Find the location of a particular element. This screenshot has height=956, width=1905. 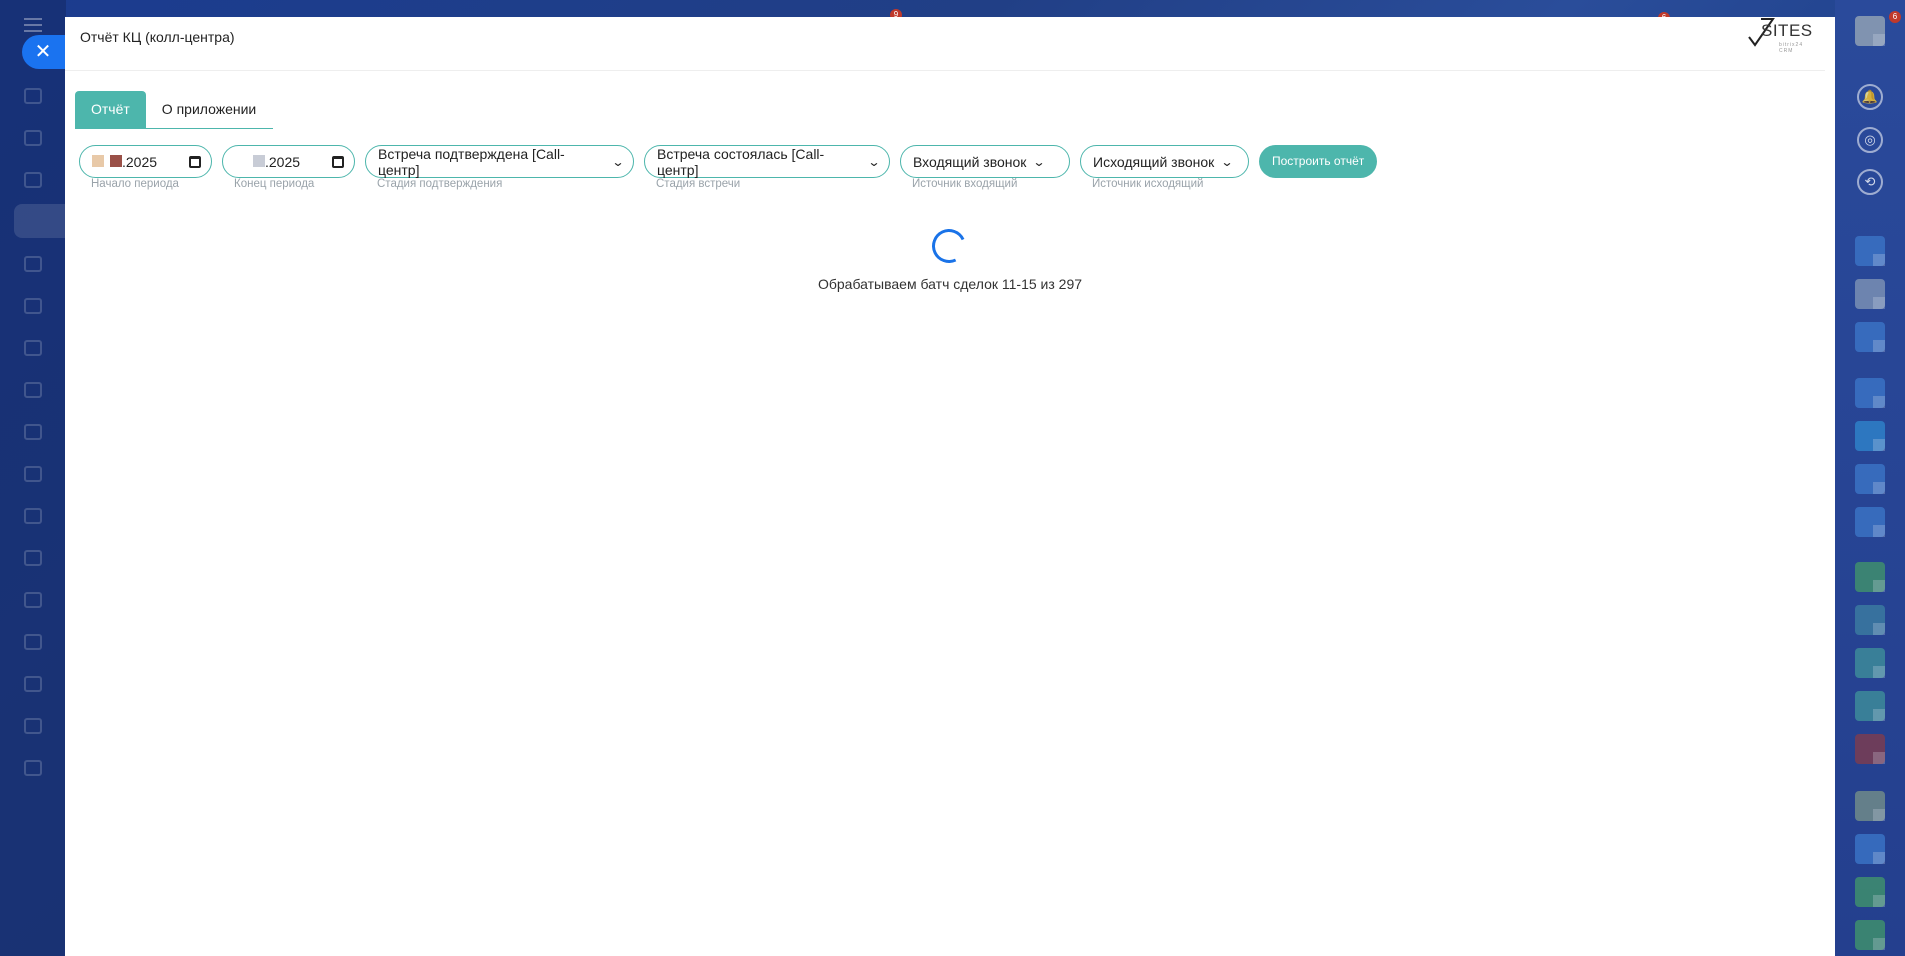

tab-about: О приложении is located at coordinates (209, 109).